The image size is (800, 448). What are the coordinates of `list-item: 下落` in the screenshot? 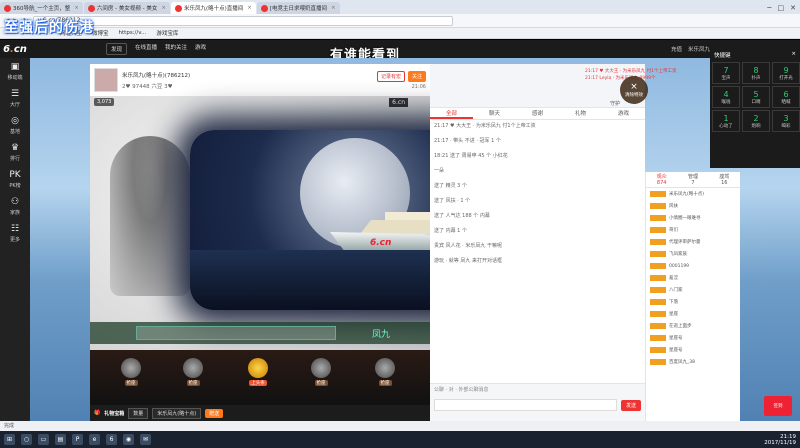 It's located at (693, 302).